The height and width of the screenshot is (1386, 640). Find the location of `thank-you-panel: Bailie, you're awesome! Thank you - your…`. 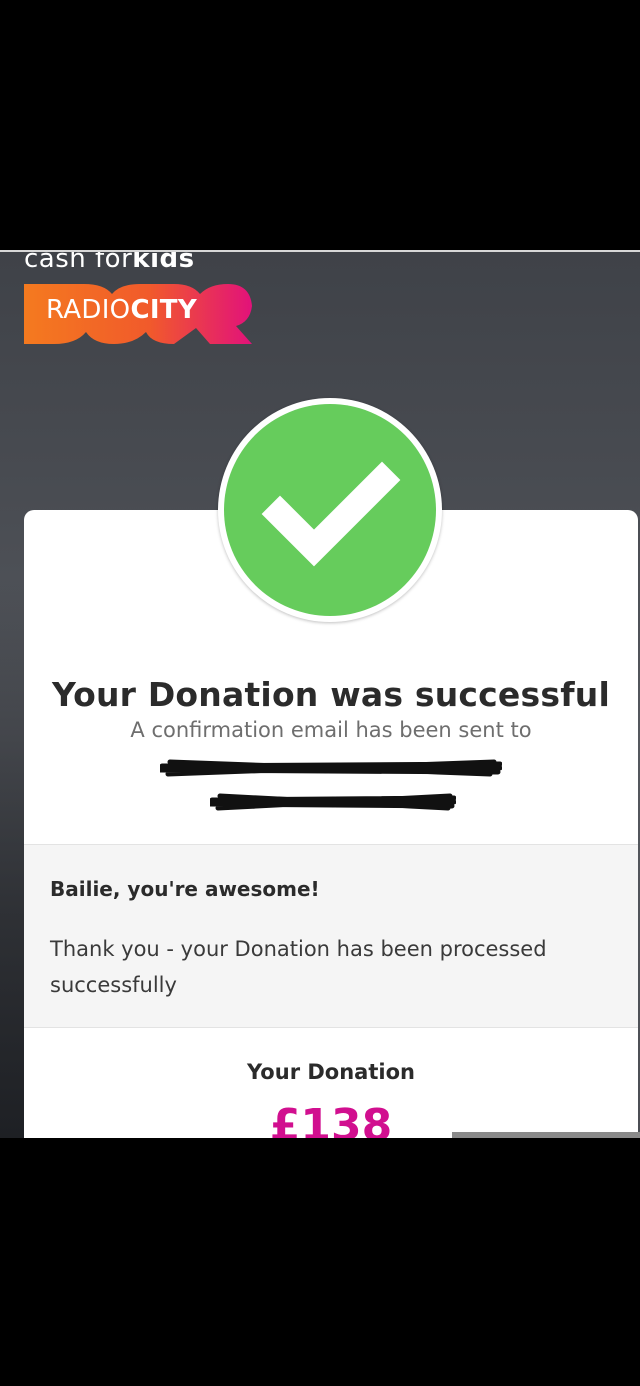

thank-you-panel: Bailie, you're awesome! Thank you - your… is located at coordinates (331, 936).